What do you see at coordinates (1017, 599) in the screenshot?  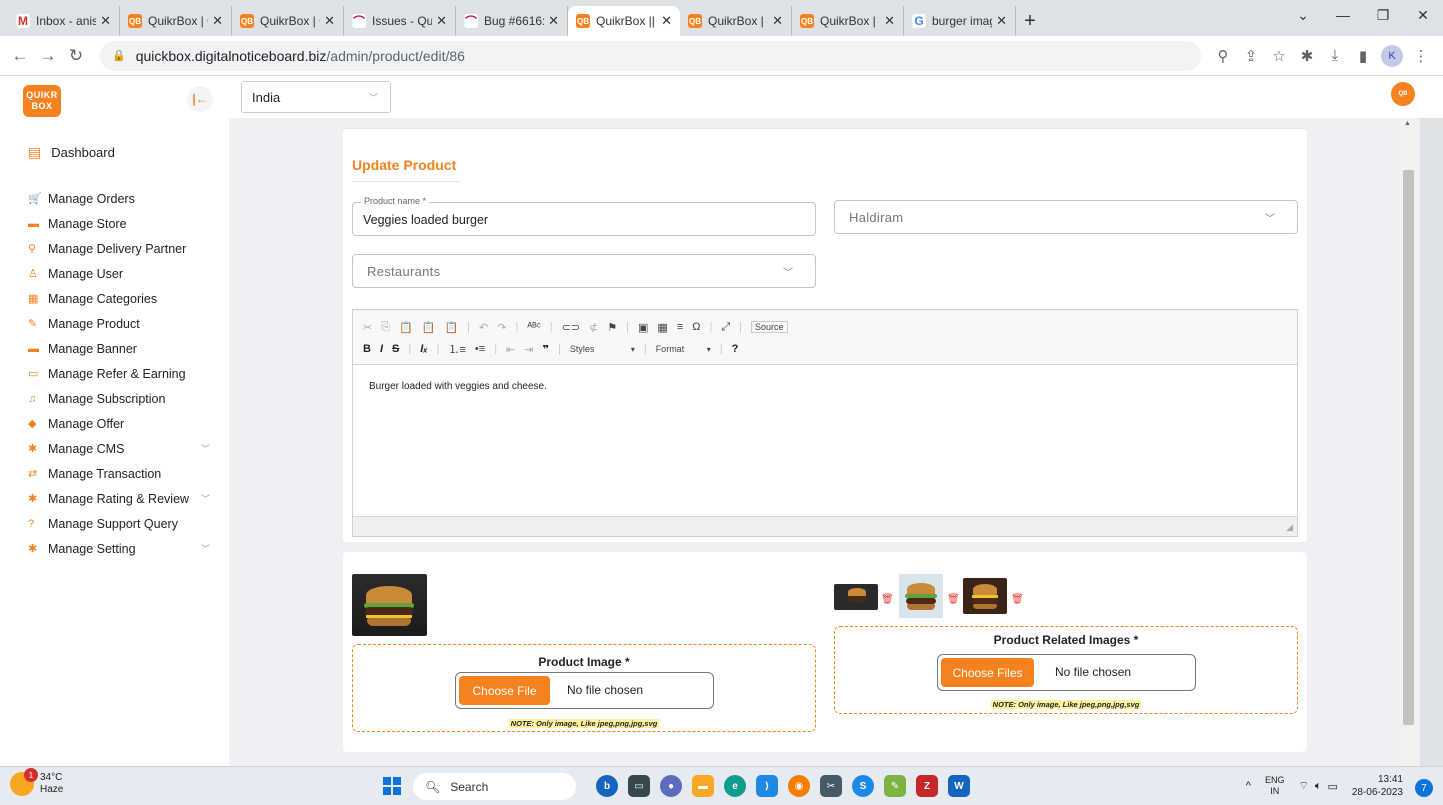 I see `delete-related-image-3: 🗑` at bounding box center [1017, 599].